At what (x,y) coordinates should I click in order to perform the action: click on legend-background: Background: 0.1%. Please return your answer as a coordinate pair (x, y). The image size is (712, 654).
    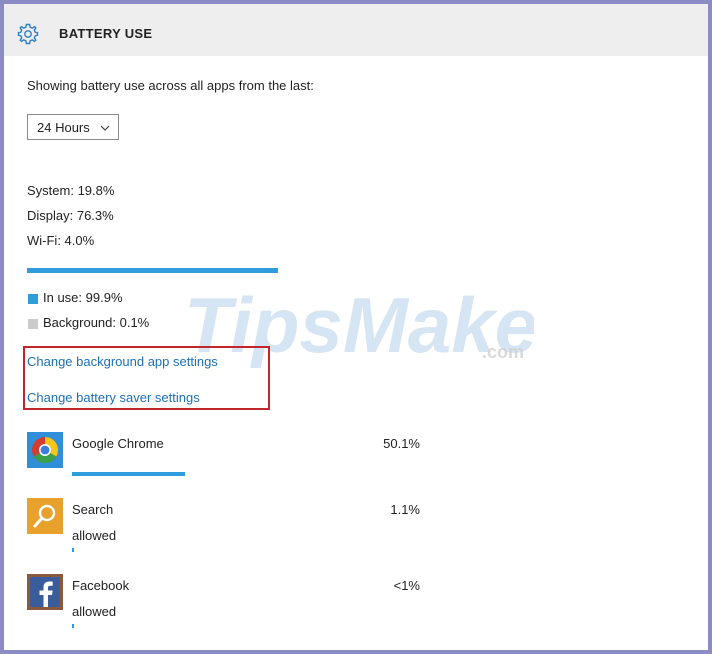
    Looking at the image, I should click on (96, 322).